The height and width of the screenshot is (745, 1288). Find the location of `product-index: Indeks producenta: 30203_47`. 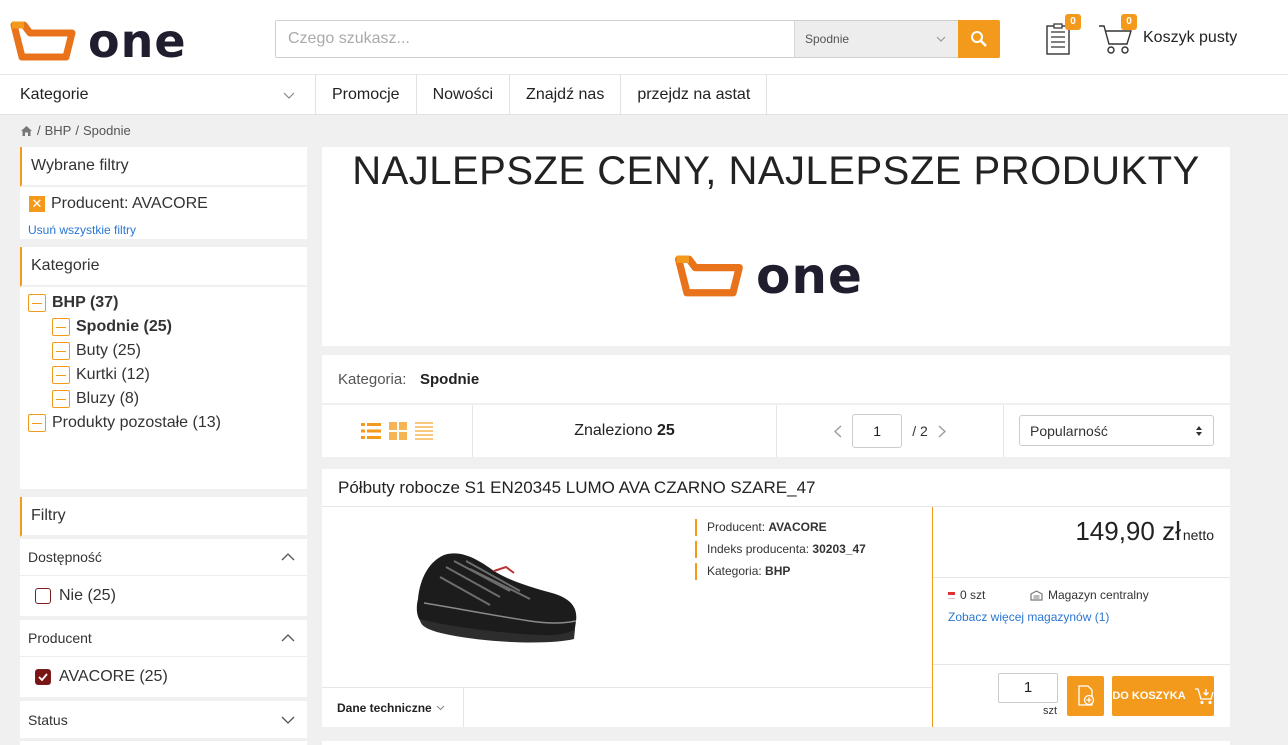

product-index: Indeks producenta: 30203_47 is located at coordinates (780, 549).